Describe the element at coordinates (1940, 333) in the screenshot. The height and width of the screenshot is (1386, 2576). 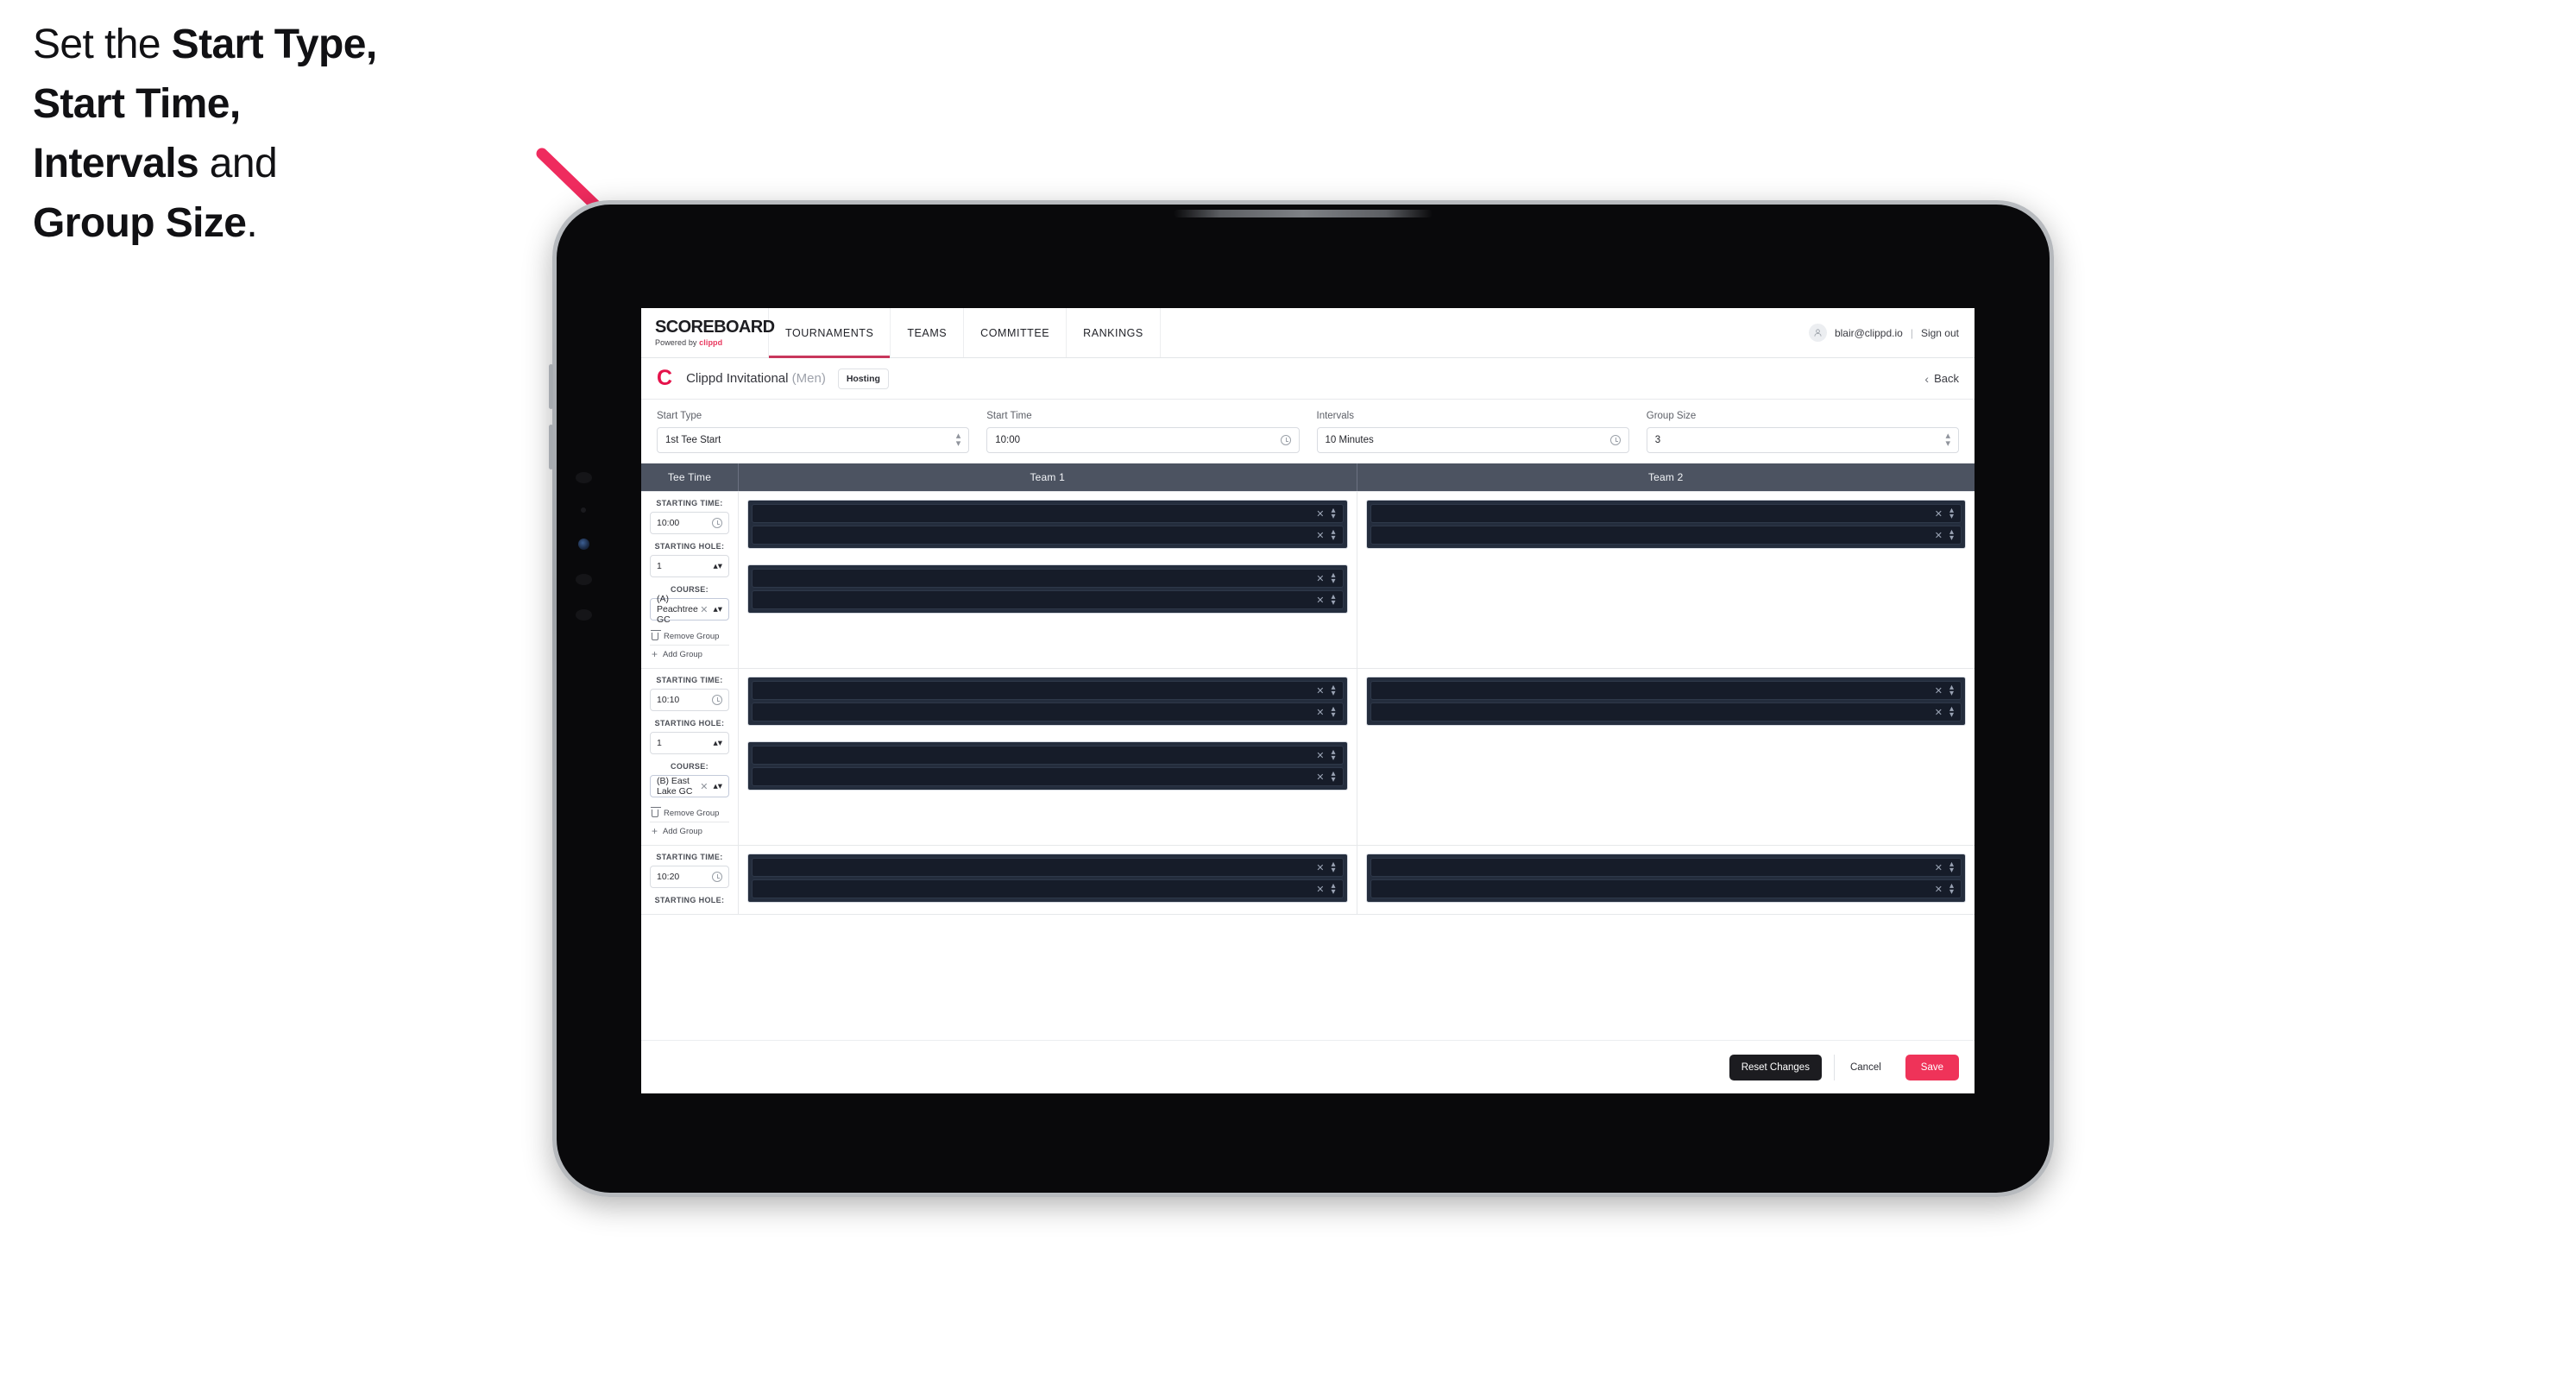
I see `sign-out-link: Sign out` at that location.